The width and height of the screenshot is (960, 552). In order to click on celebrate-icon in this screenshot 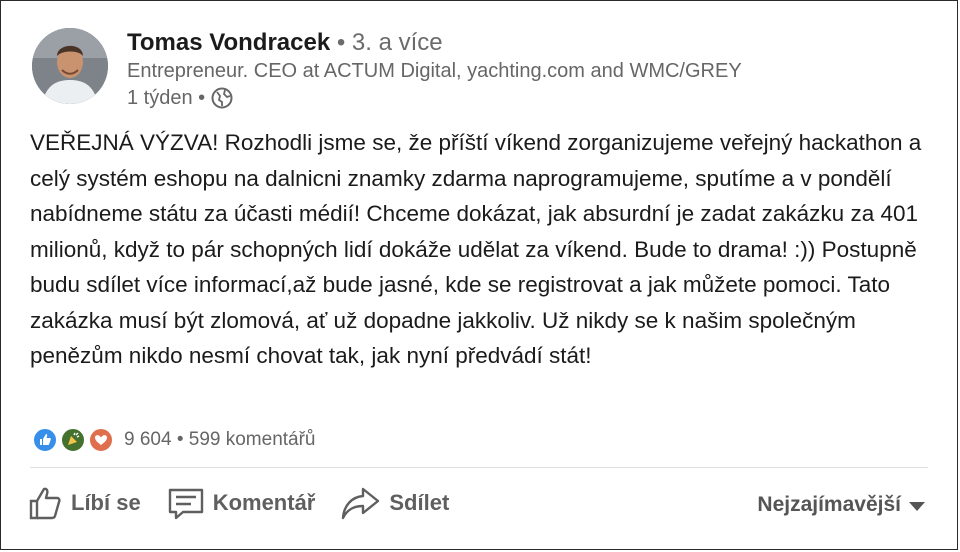, I will do `click(73, 440)`.